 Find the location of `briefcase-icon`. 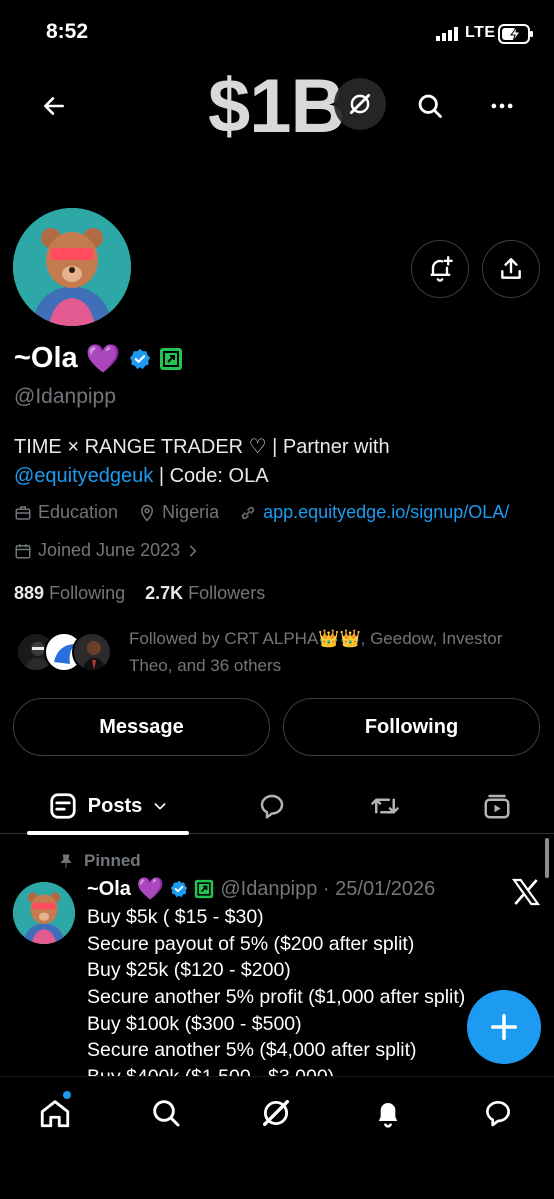

briefcase-icon is located at coordinates (23, 512).